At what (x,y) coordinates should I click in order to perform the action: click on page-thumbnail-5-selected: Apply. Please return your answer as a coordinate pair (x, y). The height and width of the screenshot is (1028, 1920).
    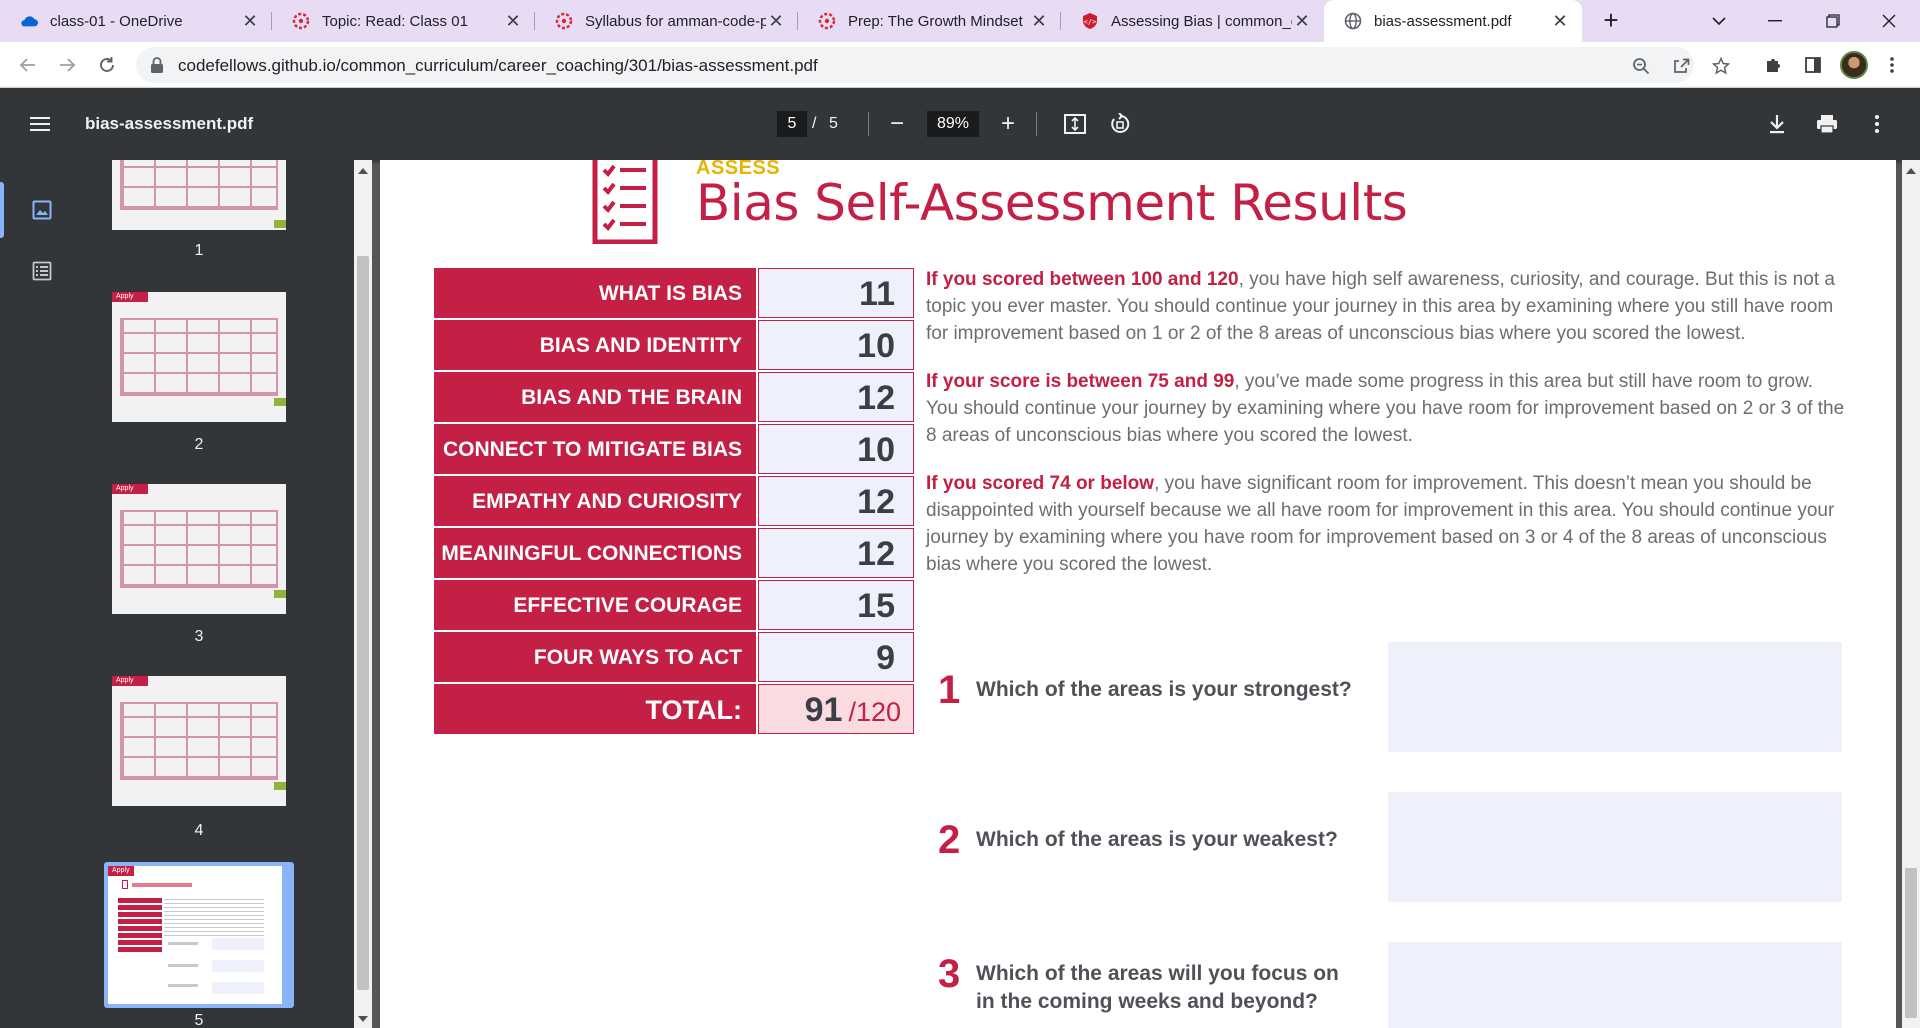
    Looking at the image, I should click on (199, 935).